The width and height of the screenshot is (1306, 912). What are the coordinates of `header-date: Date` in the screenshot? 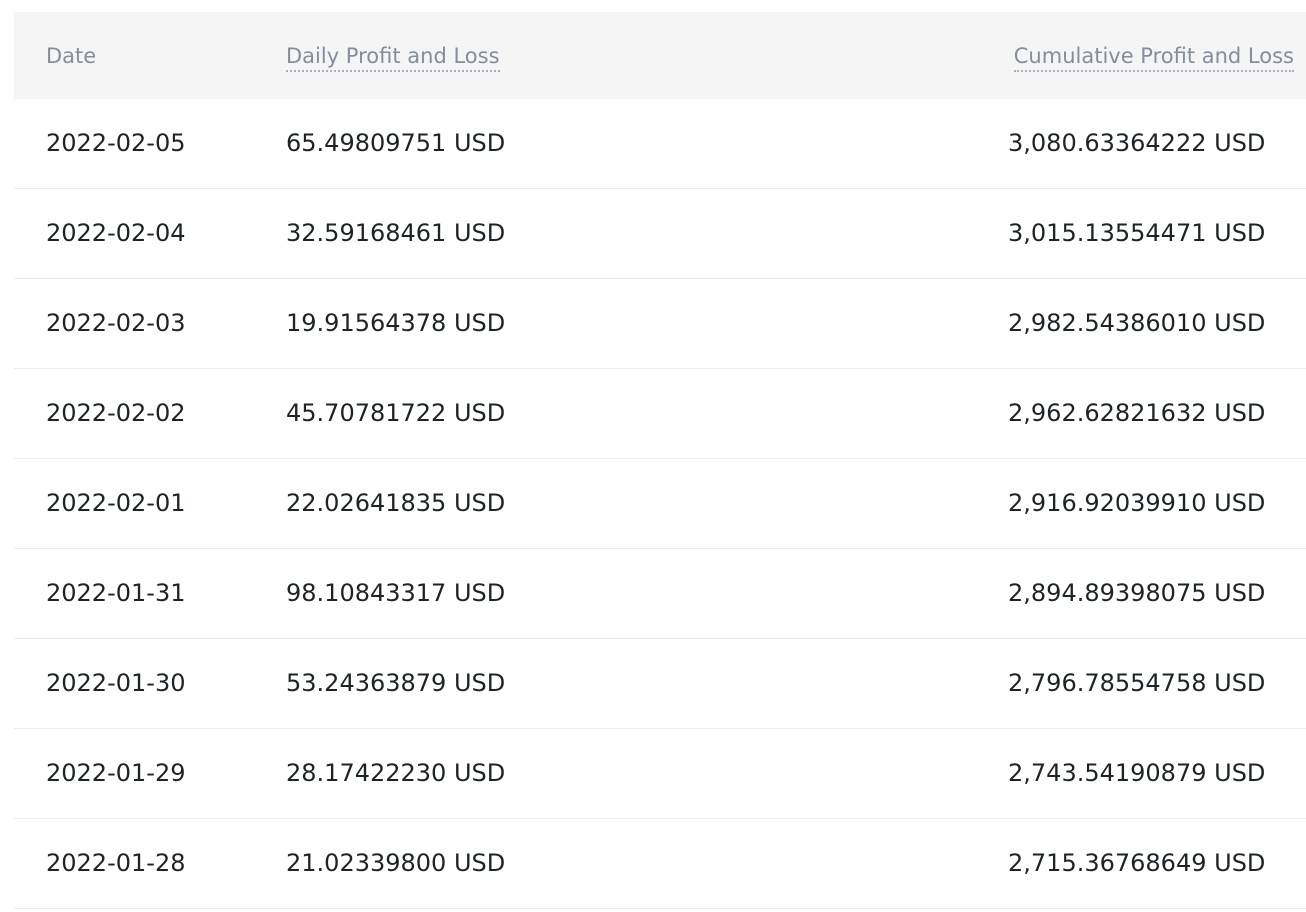 It's located at (71, 56).